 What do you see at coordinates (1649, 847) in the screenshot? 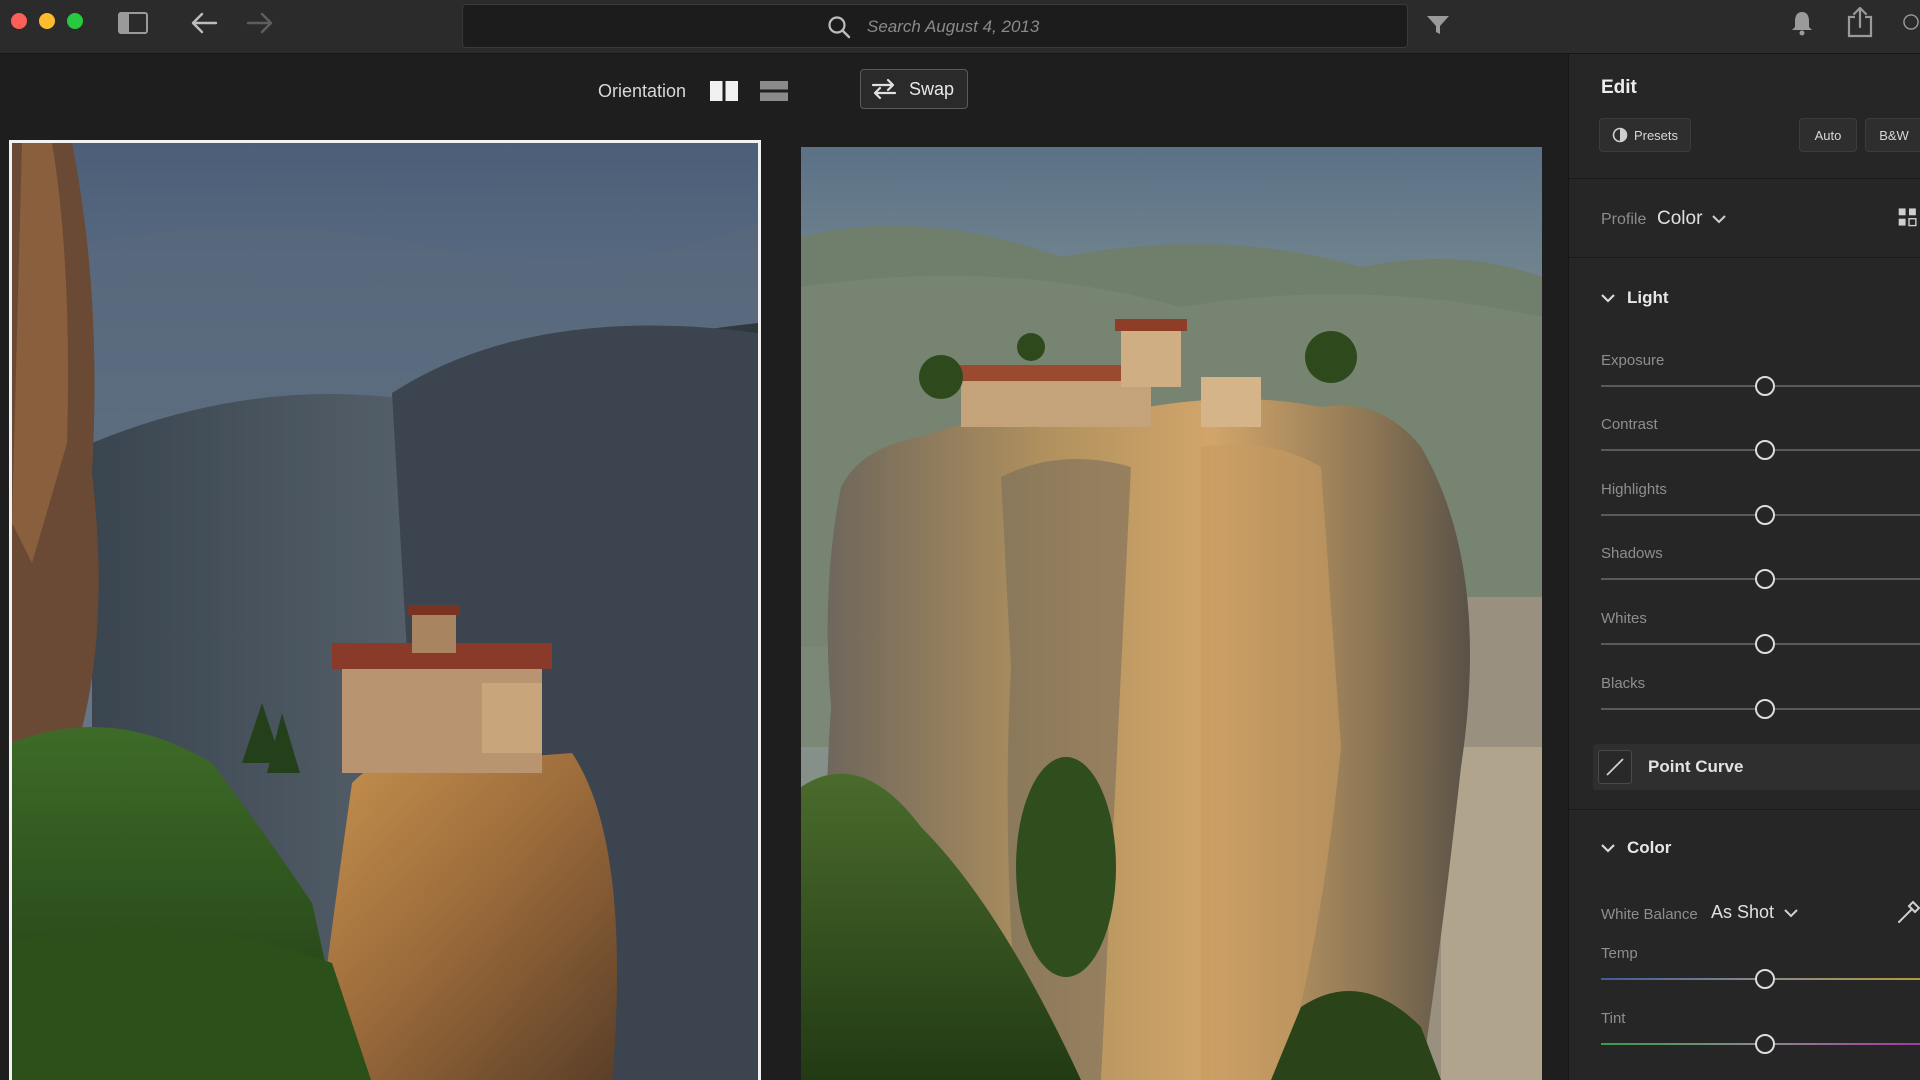
I see `color-section-title: Color` at bounding box center [1649, 847].